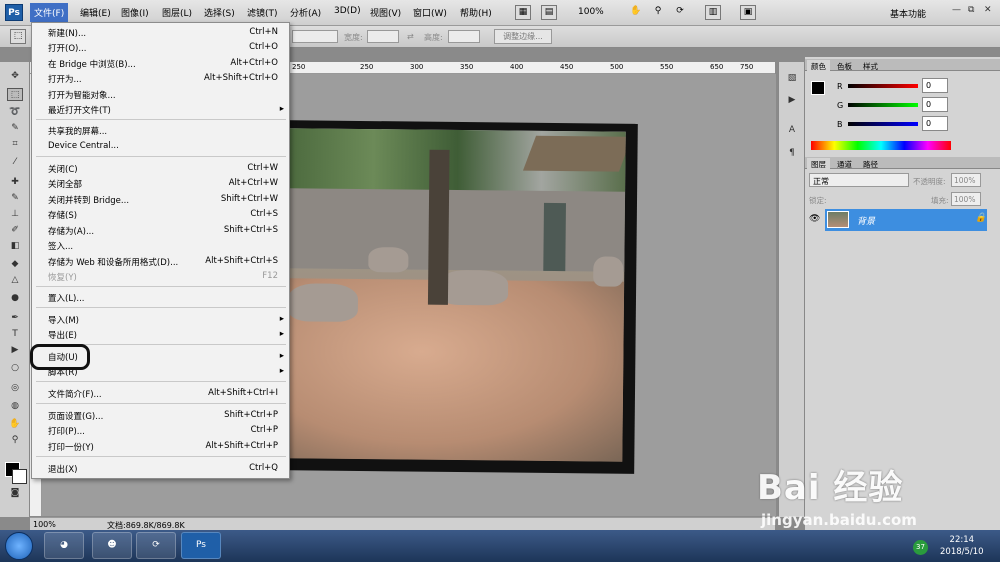 This screenshot has width=1000, height=562. What do you see at coordinates (167, 64) in the screenshot?
I see `menu-item-browse-bridge: 在 Bridge 中浏览(B)... Alt+Ctrl+O` at bounding box center [167, 64].